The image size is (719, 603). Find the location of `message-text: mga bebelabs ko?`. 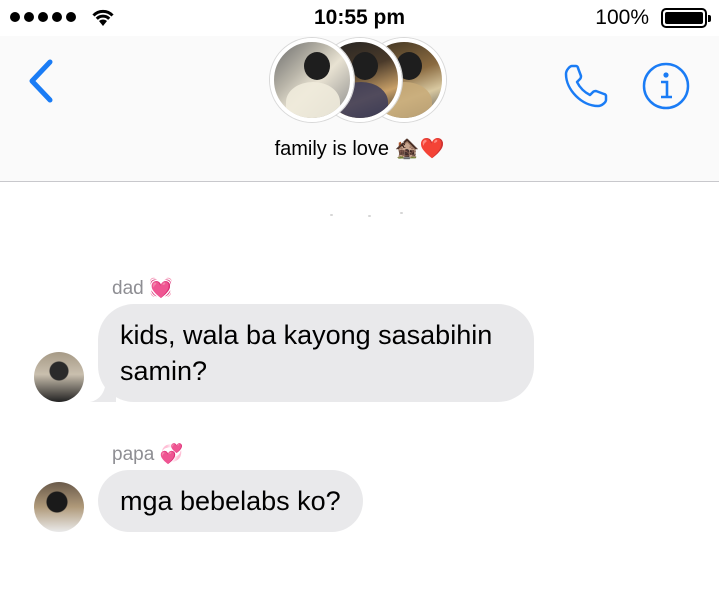

message-text: mga bebelabs ko? is located at coordinates (230, 501).